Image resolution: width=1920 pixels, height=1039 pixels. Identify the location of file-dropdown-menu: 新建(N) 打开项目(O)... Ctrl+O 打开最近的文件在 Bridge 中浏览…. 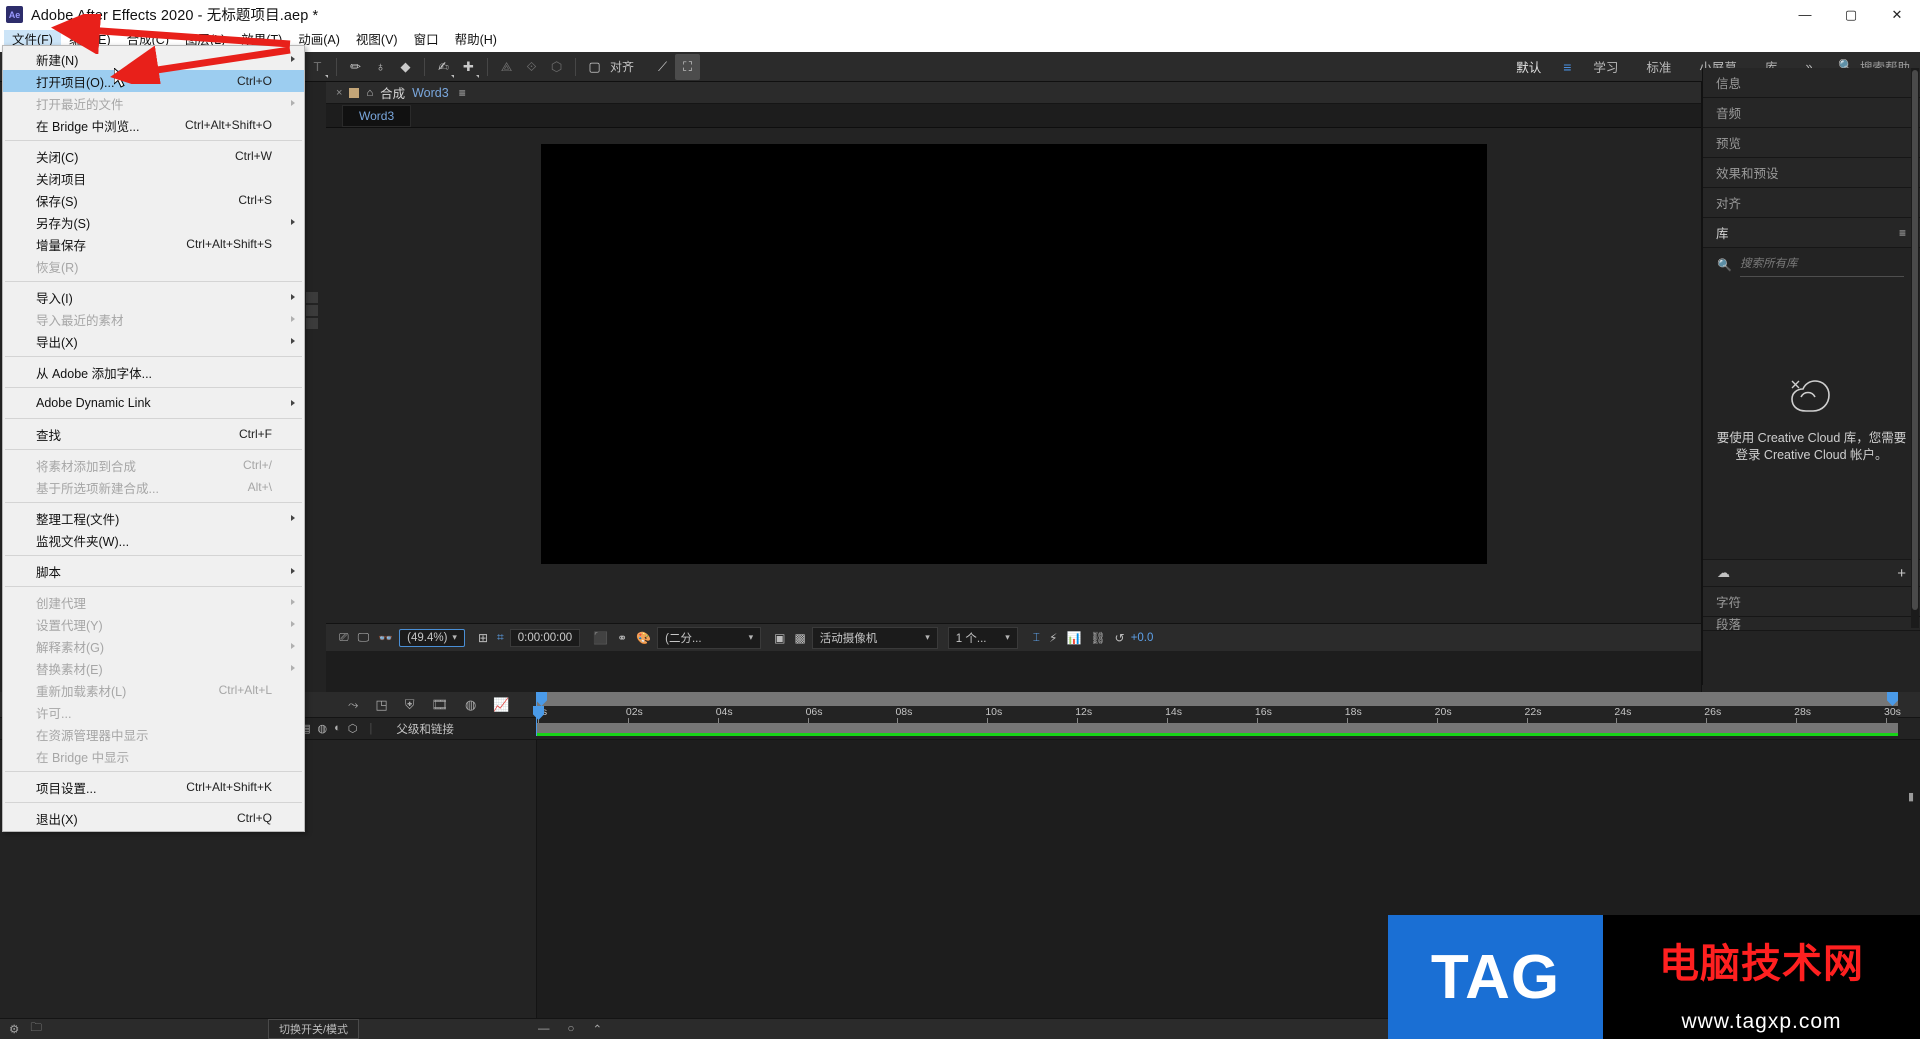
(153, 438).